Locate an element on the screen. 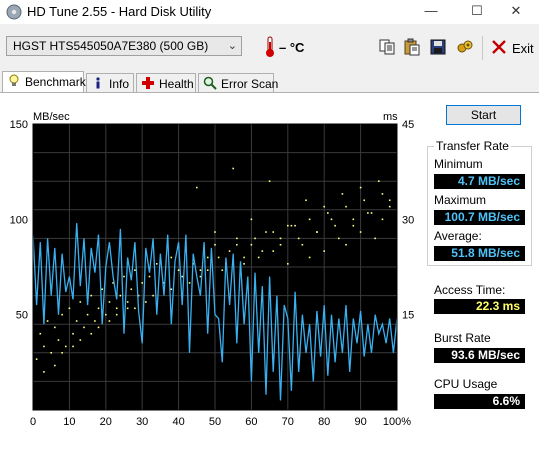 The width and height of the screenshot is (539, 452). y-right-tick-label: 30 is located at coordinates (408, 220).